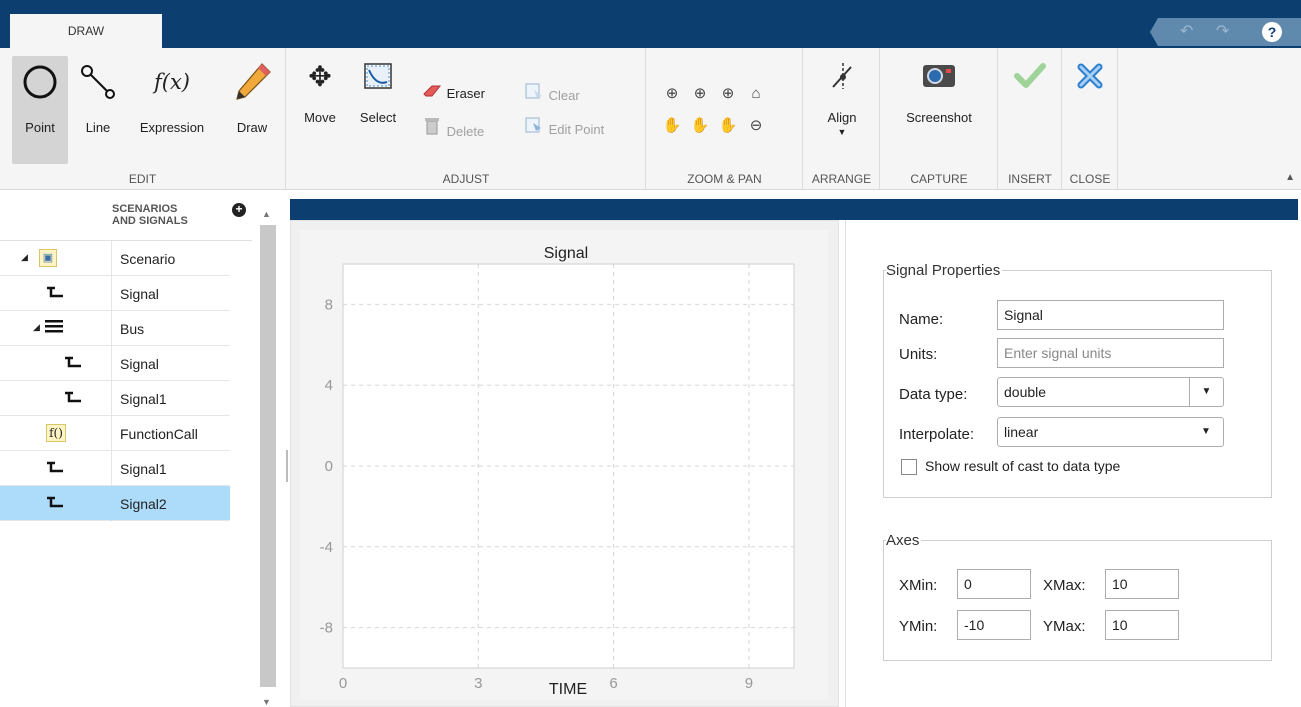  What do you see at coordinates (1206, 392) in the screenshot?
I see `chevron-down-icon: ▼` at bounding box center [1206, 392].